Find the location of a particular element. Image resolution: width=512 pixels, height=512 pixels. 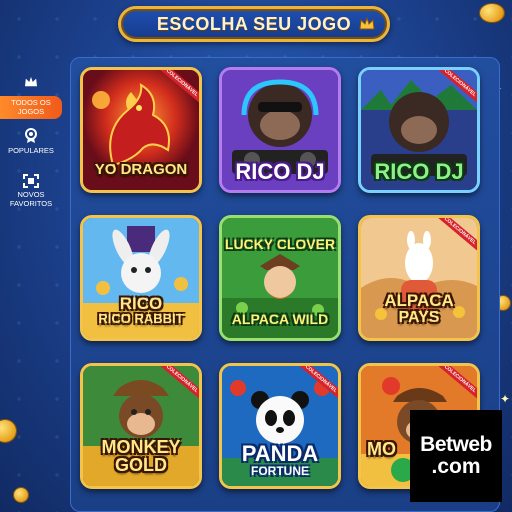

sidebar-item-todos-os-jogos: TODOS OS JOGOS is located at coordinates (31, 107).